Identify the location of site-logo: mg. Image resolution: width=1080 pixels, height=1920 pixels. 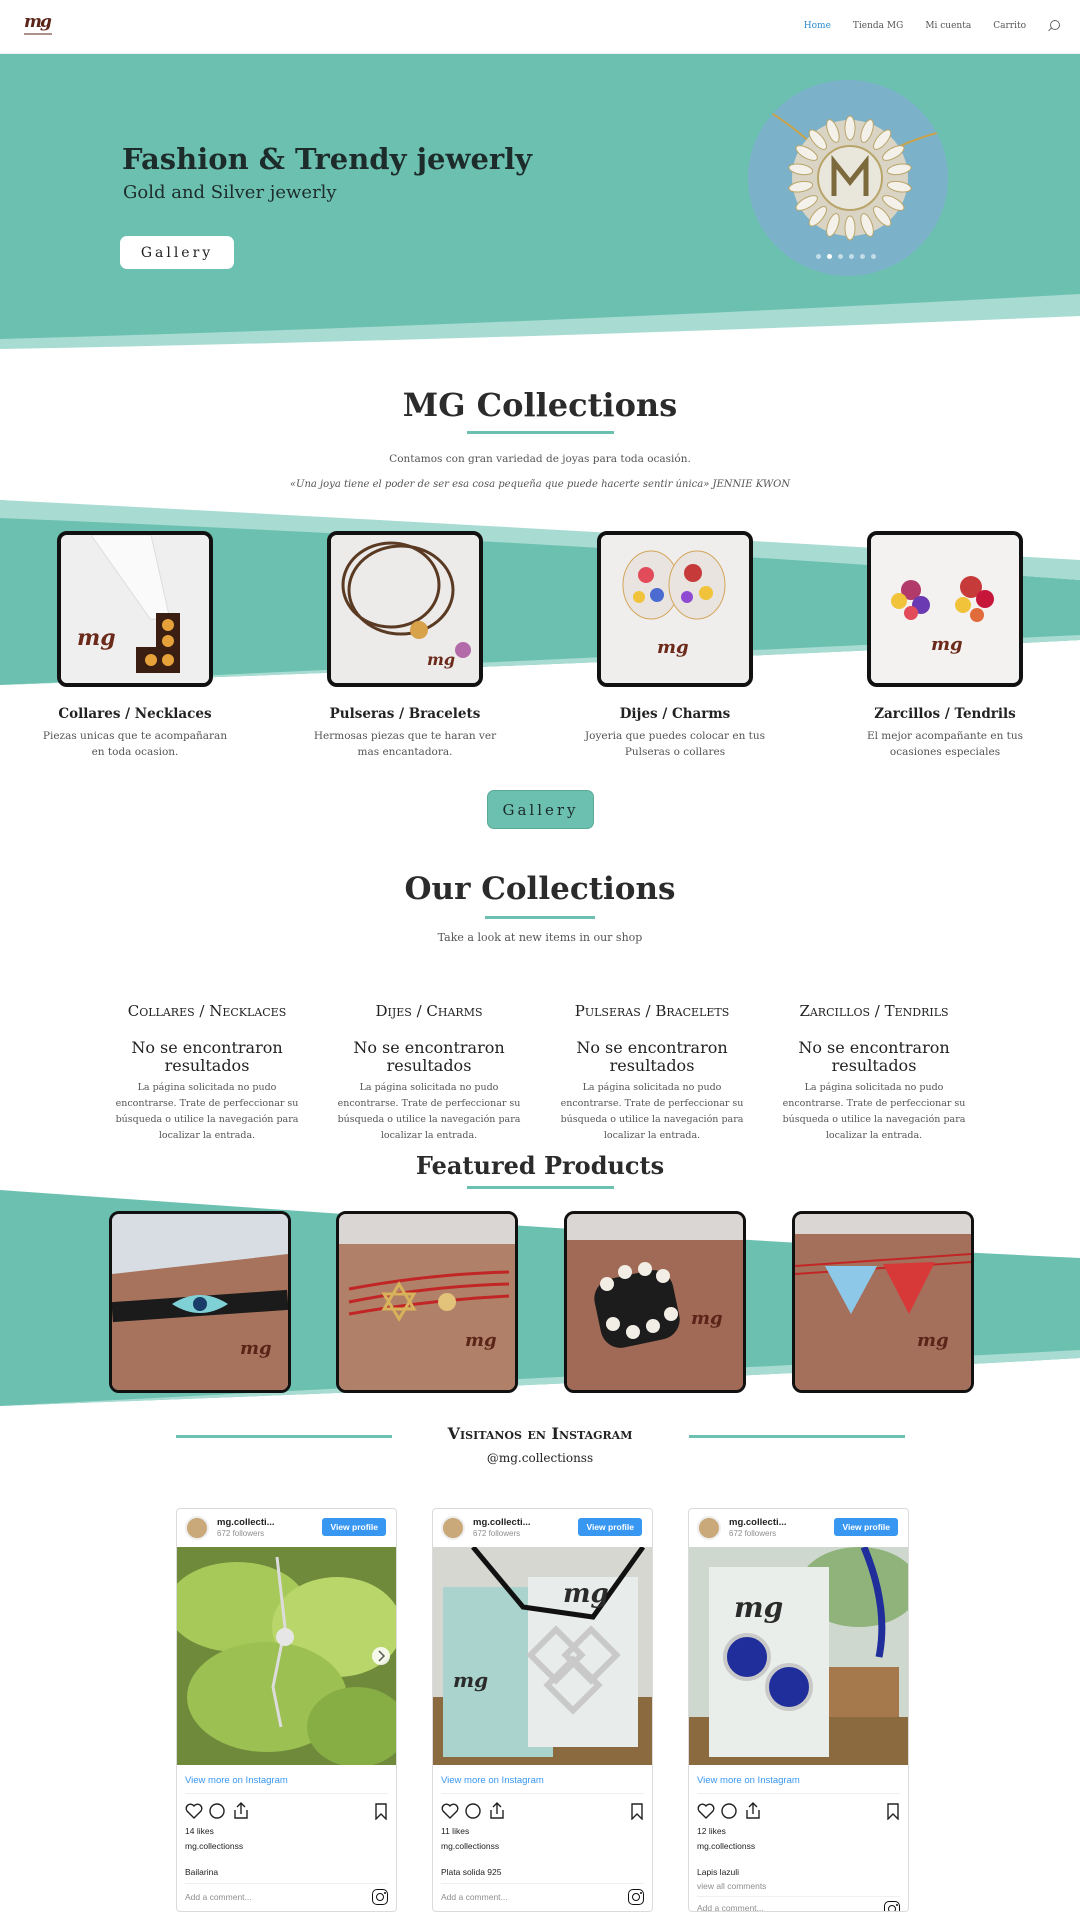
(38, 26).